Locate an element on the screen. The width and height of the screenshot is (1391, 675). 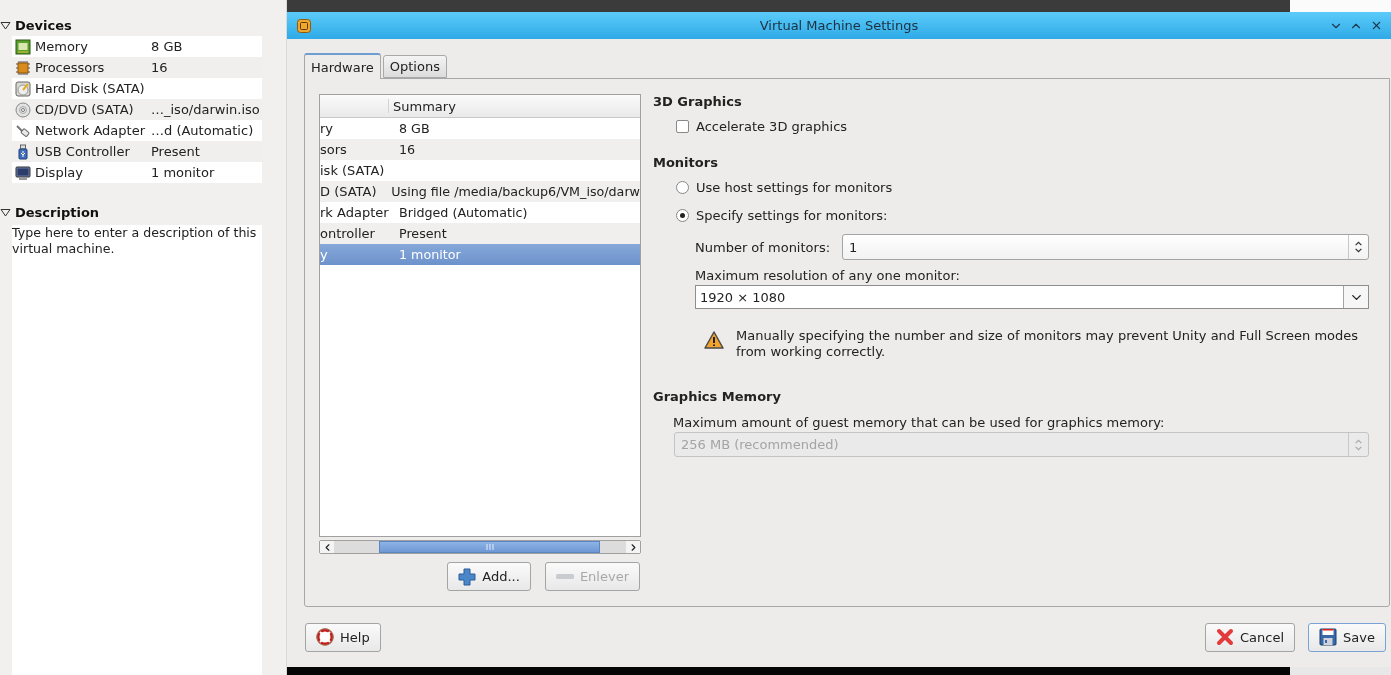
table-cell-text: rk Adapter is located at coordinates (355, 212).